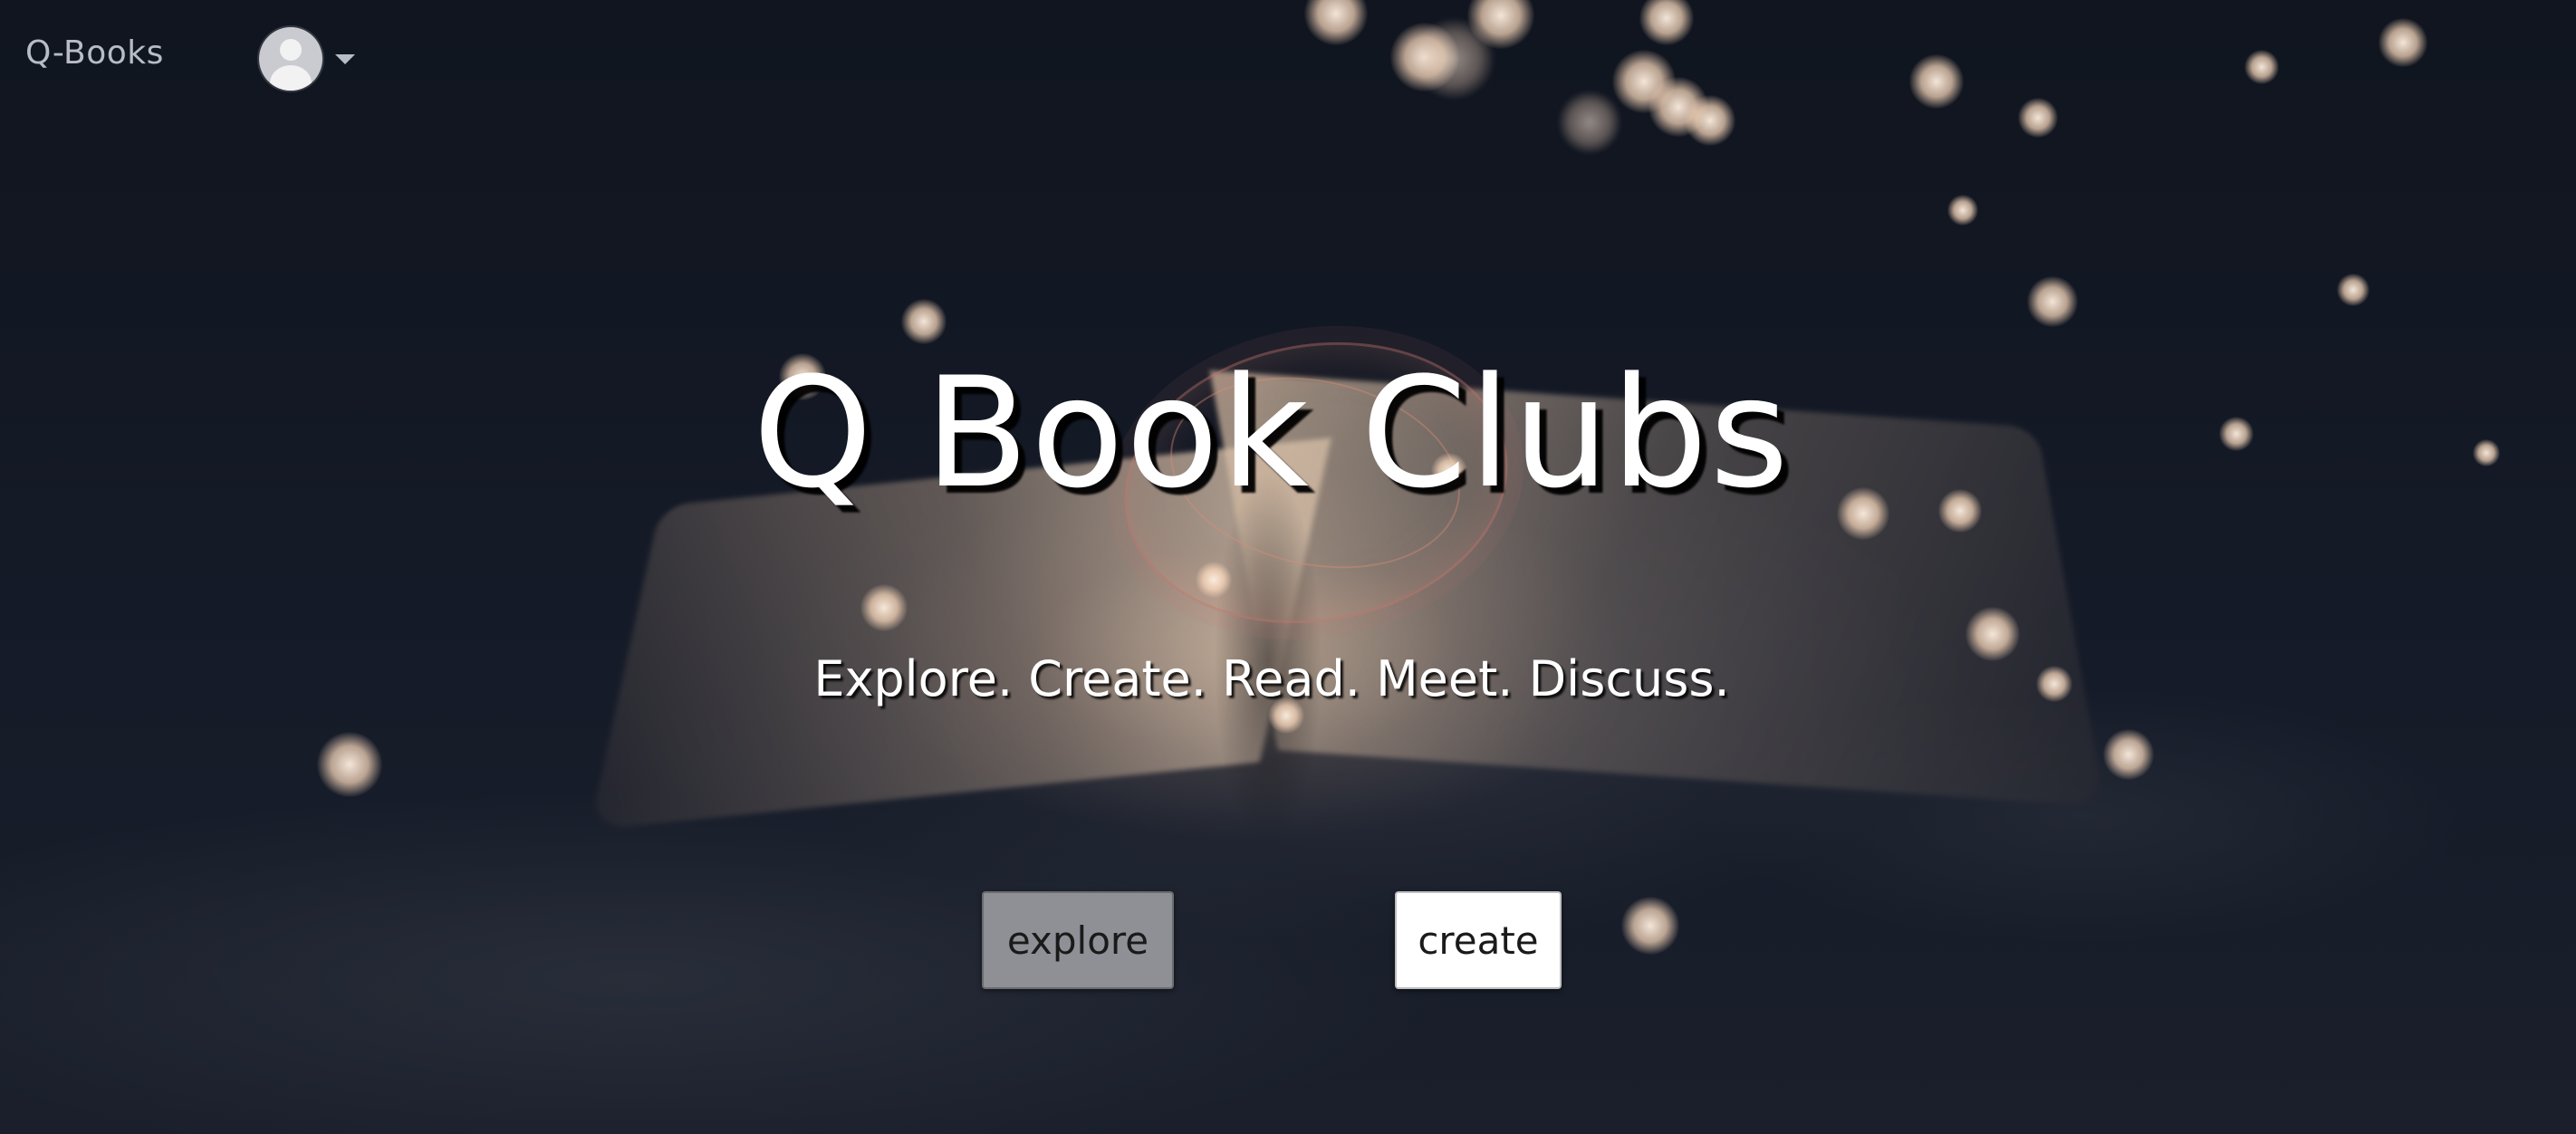 This screenshot has height=1134, width=2576. What do you see at coordinates (291, 50) in the screenshot?
I see `avatar-head` at bounding box center [291, 50].